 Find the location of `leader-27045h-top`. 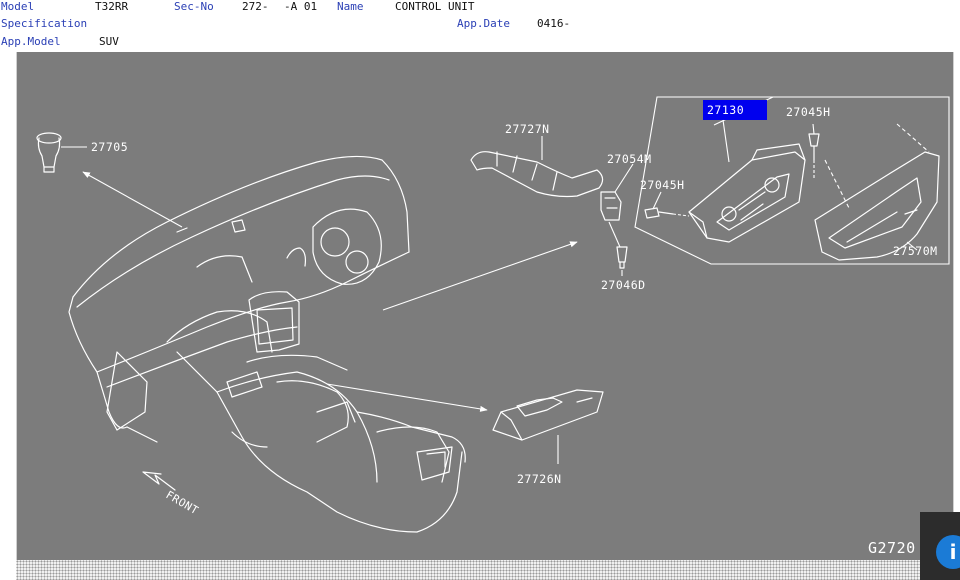

leader-27045h-top is located at coordinates (813, 129).